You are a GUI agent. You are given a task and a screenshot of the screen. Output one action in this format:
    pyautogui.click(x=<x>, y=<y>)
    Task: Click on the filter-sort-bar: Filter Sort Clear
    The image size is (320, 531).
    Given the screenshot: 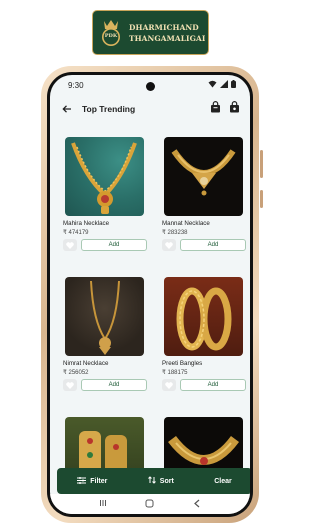 What is the action you would take?
    pyautogui.click(x=153, y=481)
    